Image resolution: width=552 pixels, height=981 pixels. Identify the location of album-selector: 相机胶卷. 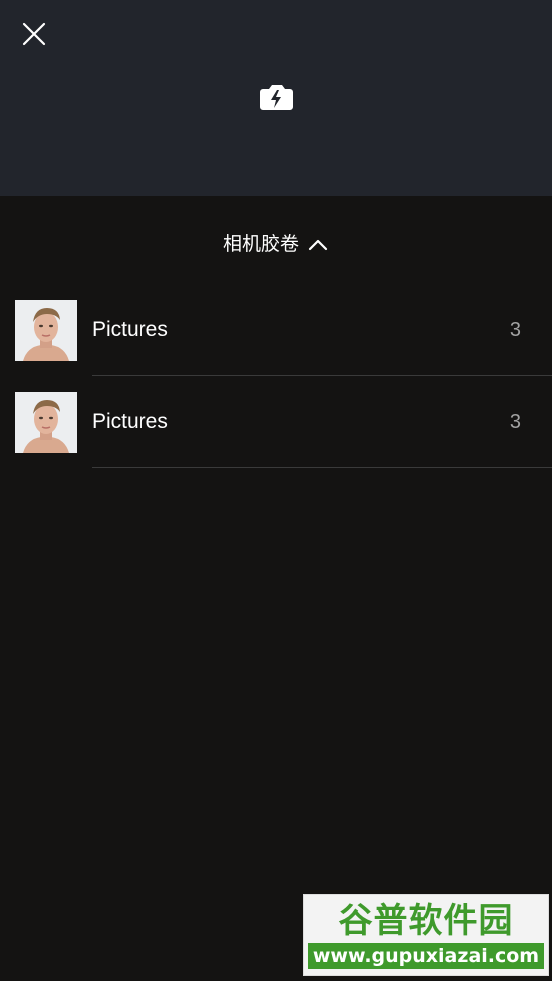
(276, 242).